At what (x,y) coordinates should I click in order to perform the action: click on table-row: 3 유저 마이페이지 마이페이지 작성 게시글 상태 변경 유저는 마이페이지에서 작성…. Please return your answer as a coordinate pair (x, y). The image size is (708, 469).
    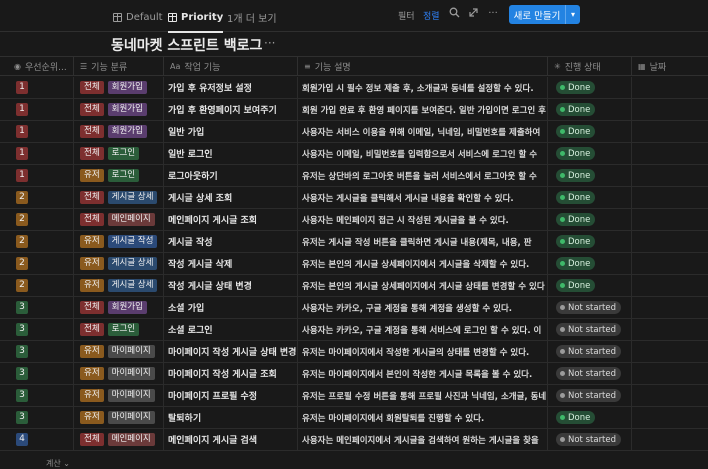
    Looking at the image, I should click on (354, 352).